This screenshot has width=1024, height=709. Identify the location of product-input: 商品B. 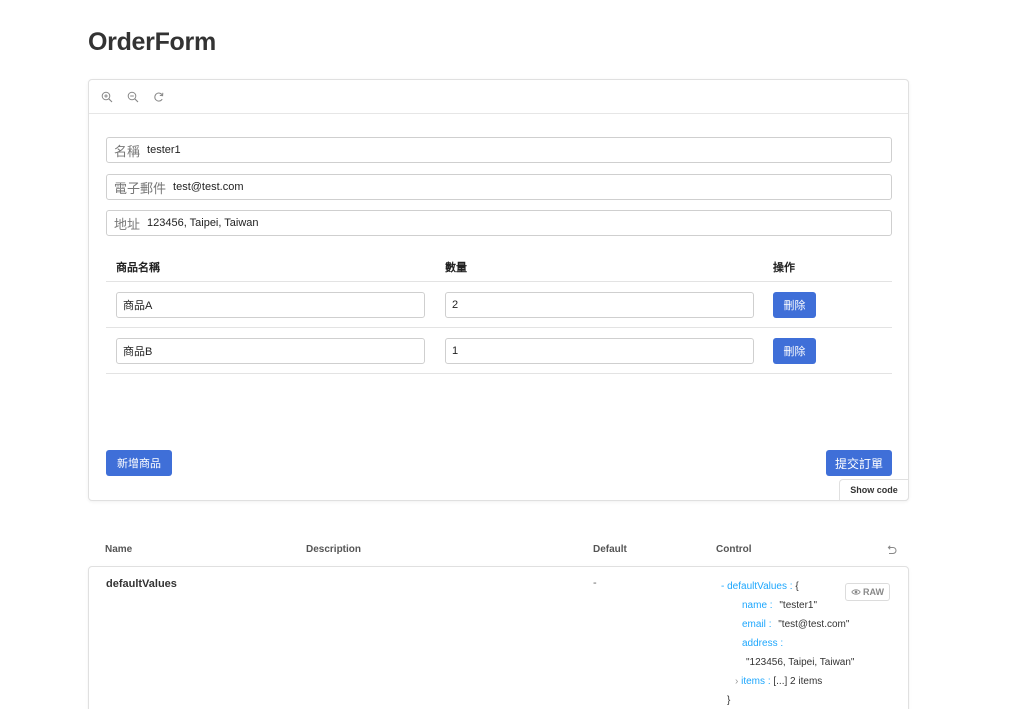
(270, 351).